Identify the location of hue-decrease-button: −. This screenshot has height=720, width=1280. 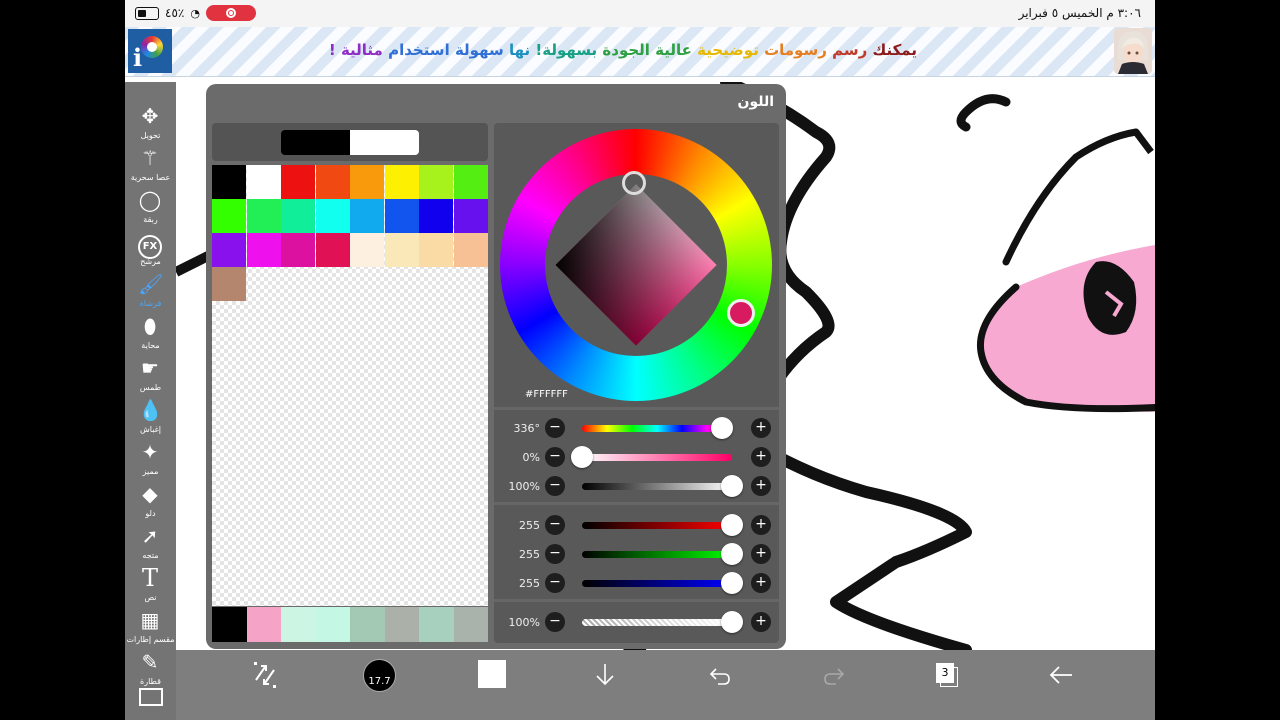
(555, 428).